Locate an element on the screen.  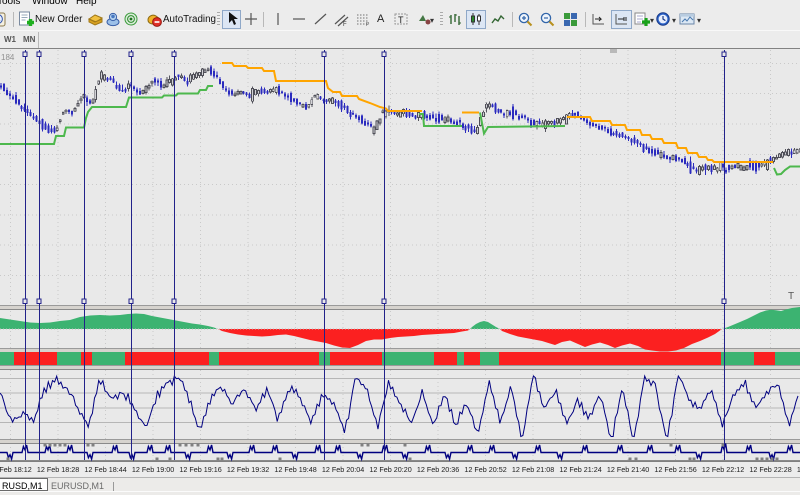
svg-text: 12 Feb 22:28 is located at coordinates (770, 469).